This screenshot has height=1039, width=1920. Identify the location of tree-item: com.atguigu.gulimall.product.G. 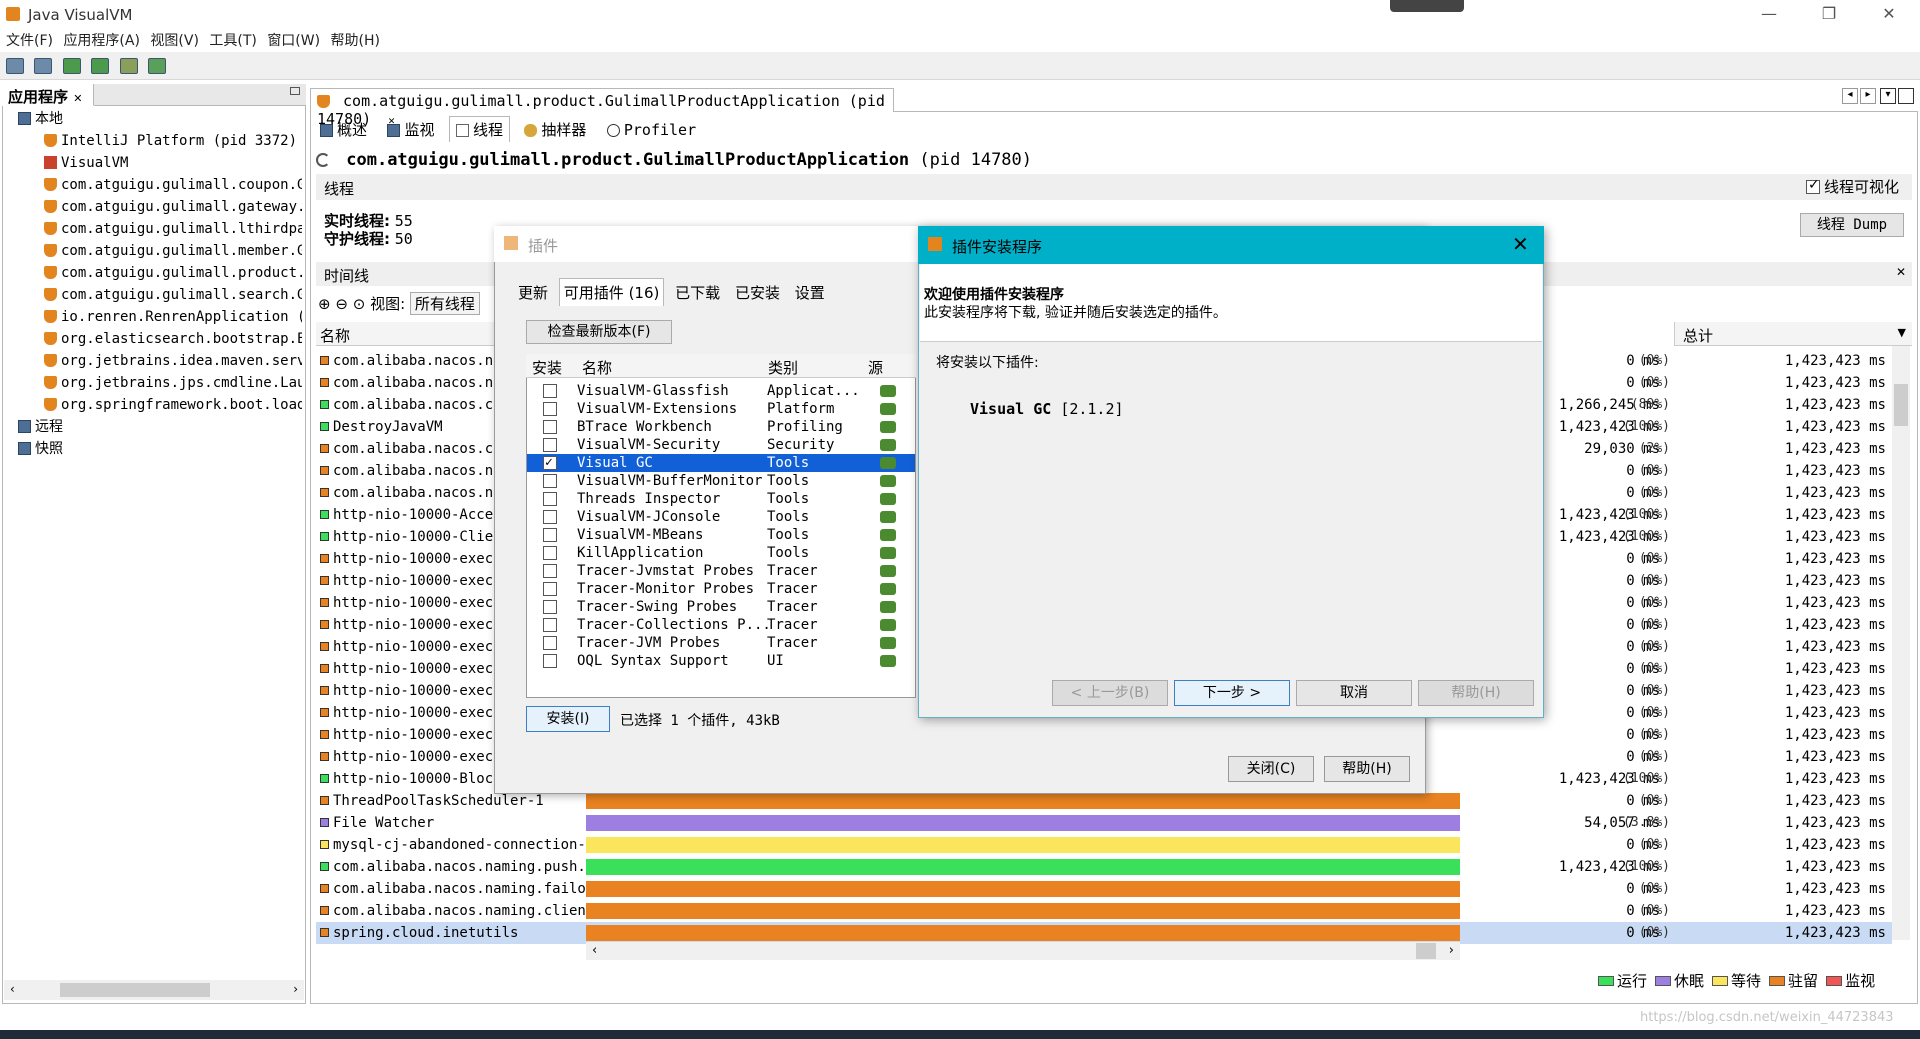
(173, 273).